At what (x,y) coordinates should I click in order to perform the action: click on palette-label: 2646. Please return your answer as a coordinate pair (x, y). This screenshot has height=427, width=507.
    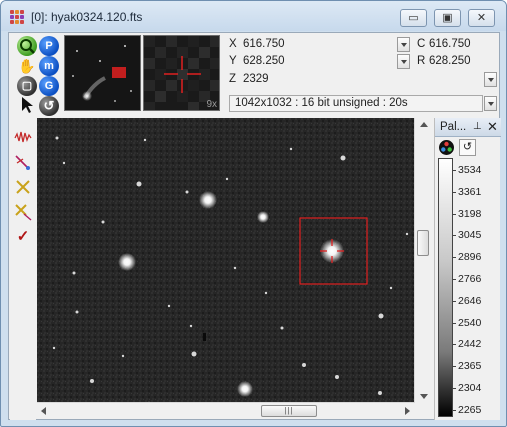
    Looking at the image, I should click on (470, 300).